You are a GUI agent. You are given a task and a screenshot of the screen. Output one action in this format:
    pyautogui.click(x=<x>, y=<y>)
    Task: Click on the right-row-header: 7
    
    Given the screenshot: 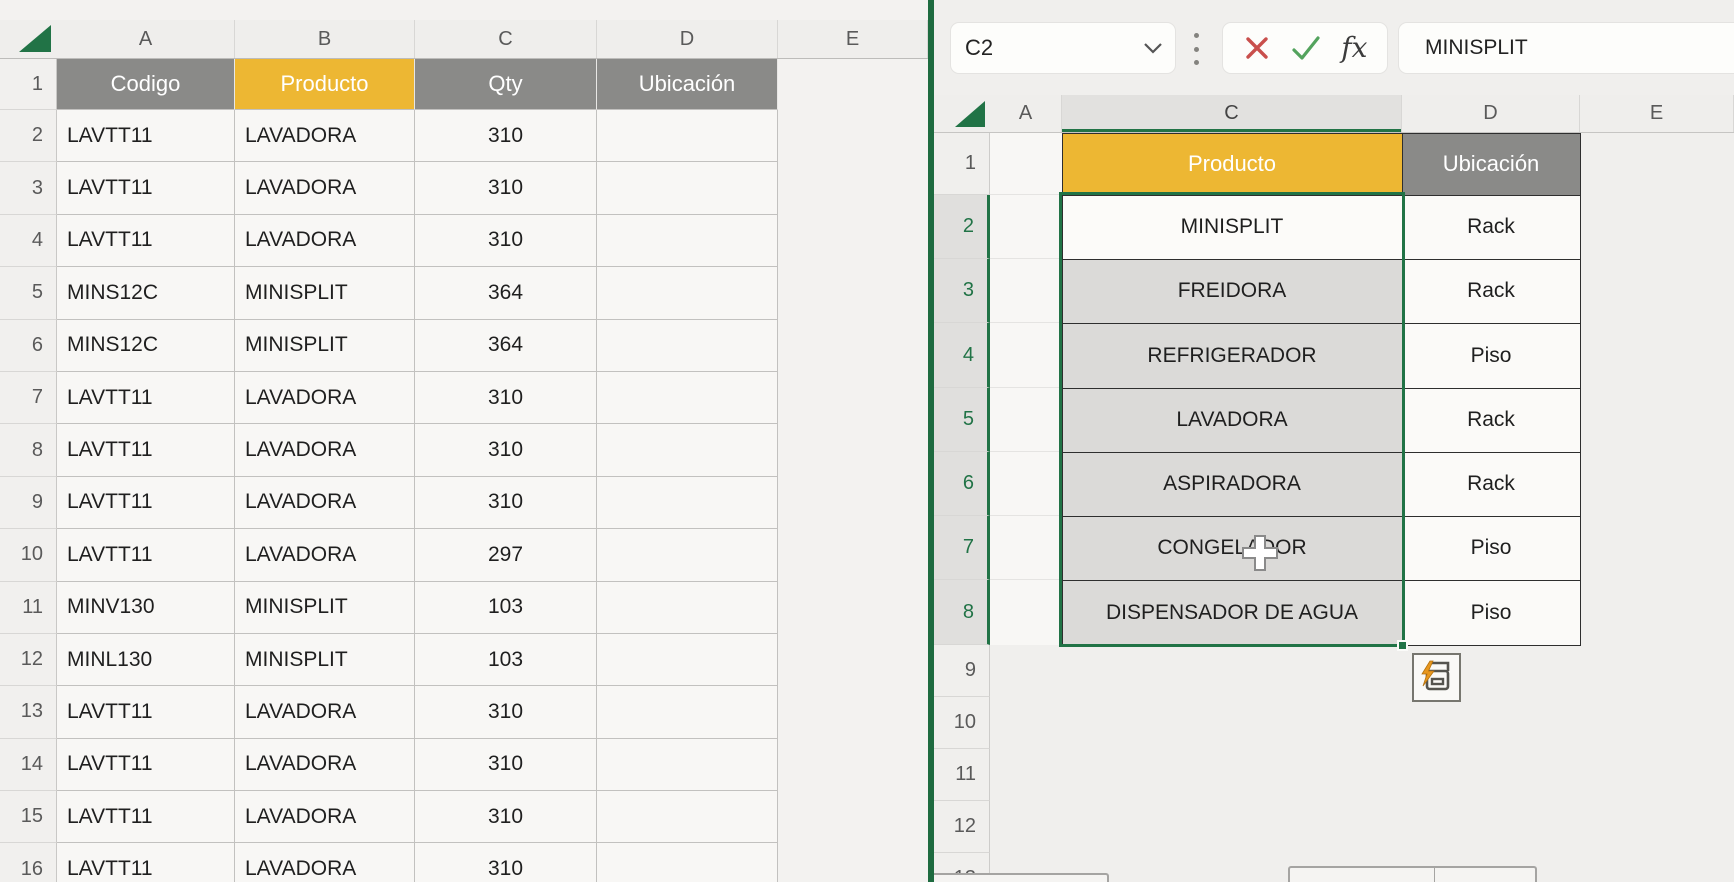 What is the action you would take?
    pyautogui.click(x=962, y=548)
    